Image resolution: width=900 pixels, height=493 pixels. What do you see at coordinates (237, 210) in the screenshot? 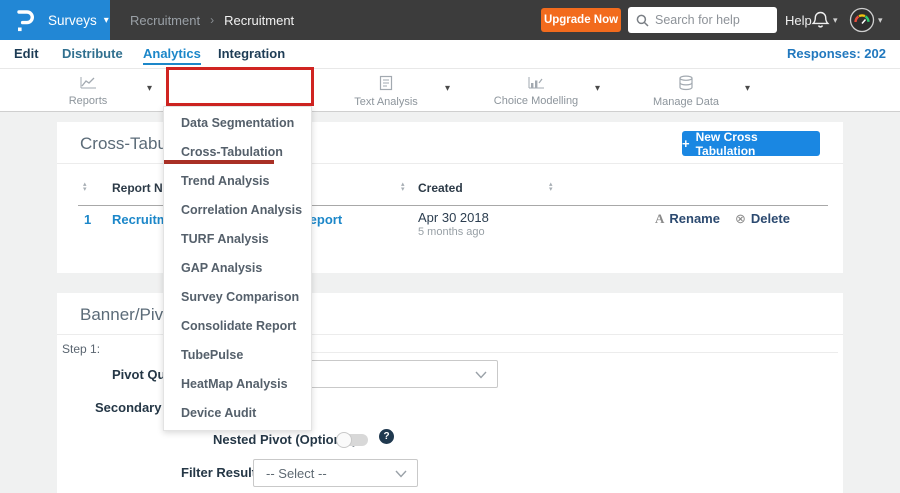
I see `menu-item-correlation-analysis: Correlation Analysis` at bounding box center [237, 210].